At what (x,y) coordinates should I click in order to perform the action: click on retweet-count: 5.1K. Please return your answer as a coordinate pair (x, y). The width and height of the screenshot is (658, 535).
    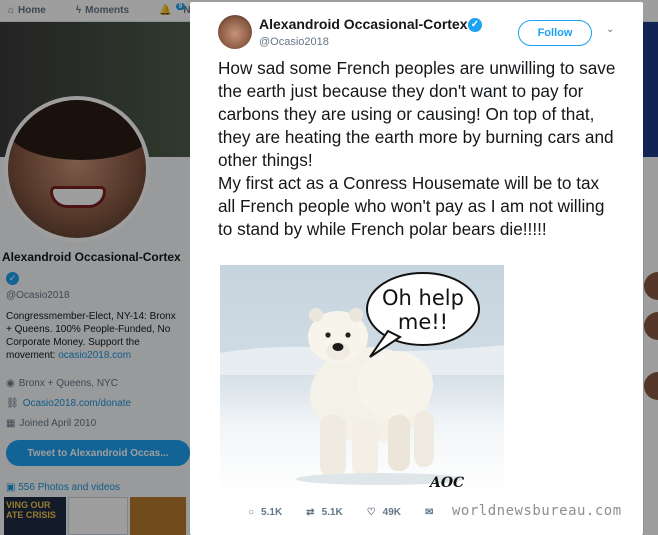
    Looking at the image, I should click on (332, 512).